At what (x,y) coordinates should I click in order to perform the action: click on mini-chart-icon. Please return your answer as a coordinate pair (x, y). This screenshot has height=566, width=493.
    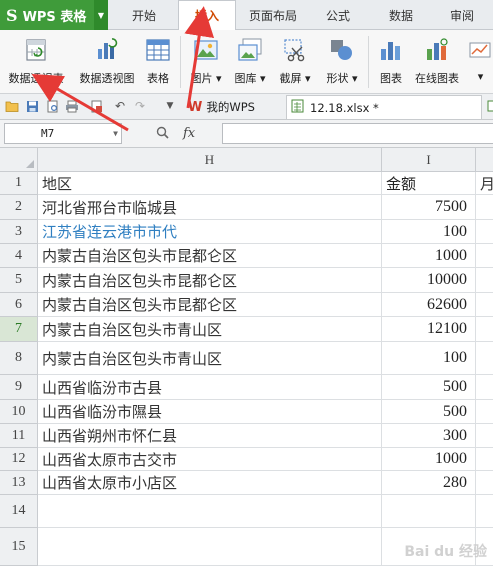
    Looking at the image, I should click on (479, 50).